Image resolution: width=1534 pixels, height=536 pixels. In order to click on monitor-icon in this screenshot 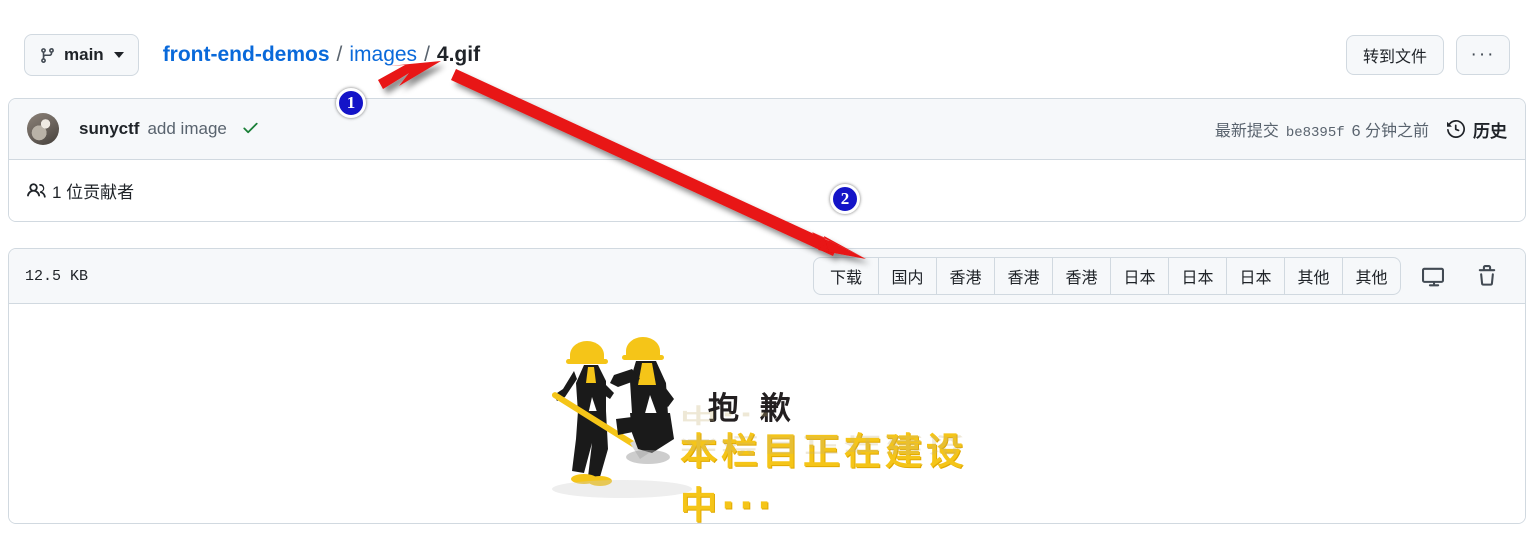, I will do `click(1433, 276)`.